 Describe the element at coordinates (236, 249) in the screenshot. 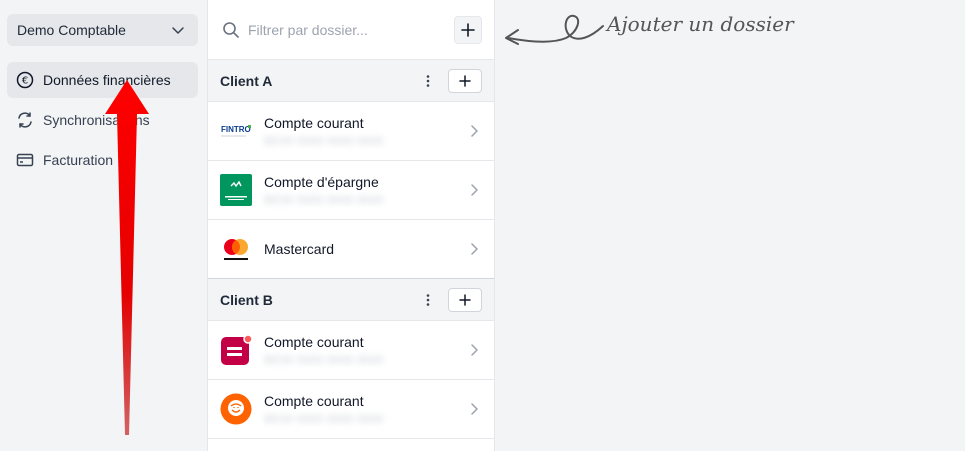

I see `mastercard-logo` at that location.